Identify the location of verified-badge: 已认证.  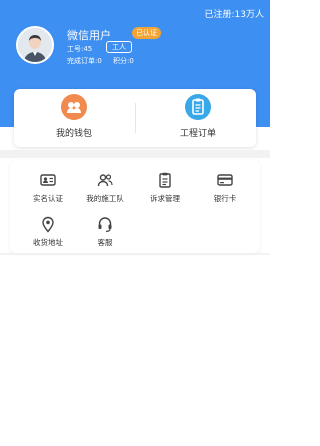
(146, 33).